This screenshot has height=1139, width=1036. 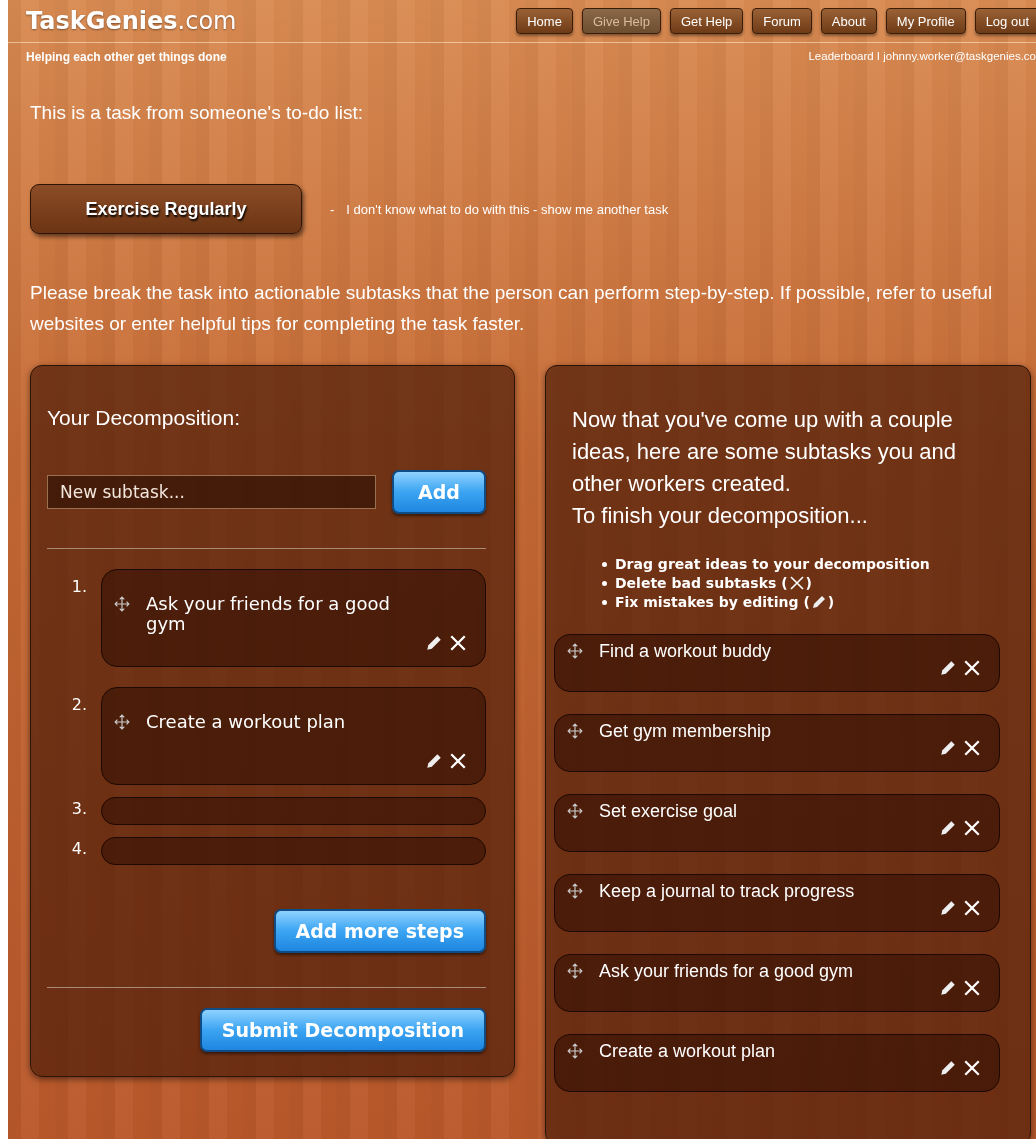 I want to click on subtask-text: Find a workout buddy, so click(x=685, y=651).